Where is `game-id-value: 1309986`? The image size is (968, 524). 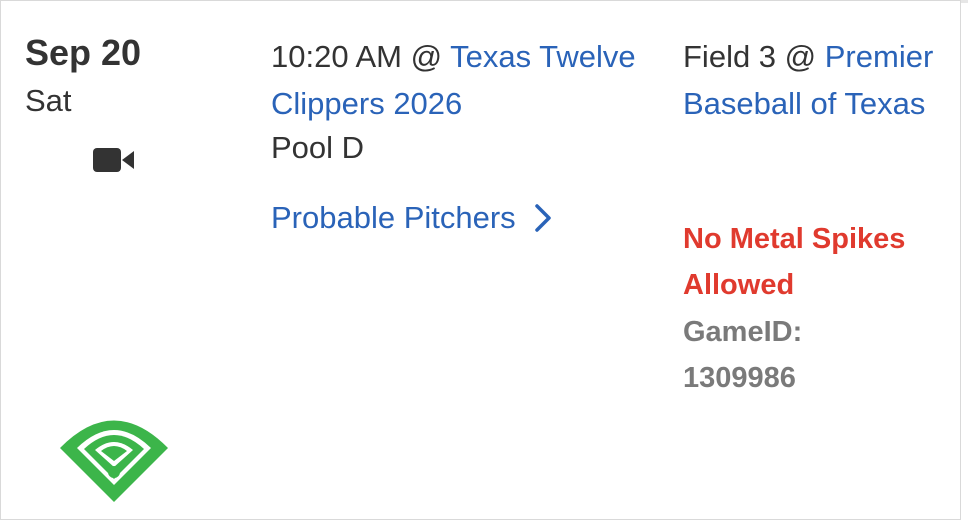
game-id-value: 1309986 is located at coordinates (739, 378).